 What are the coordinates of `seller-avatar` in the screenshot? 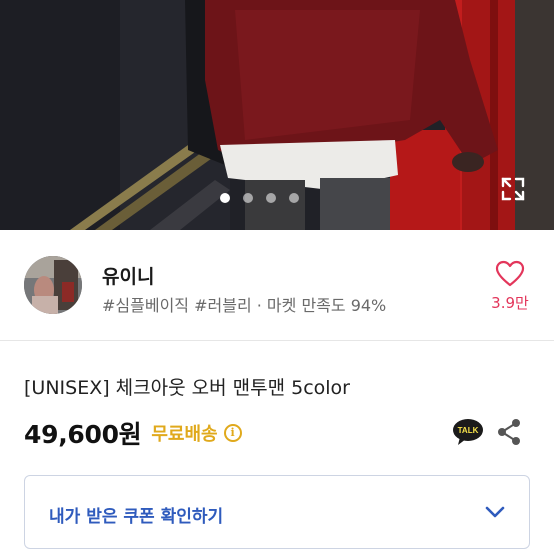 It's located at (53, 285).